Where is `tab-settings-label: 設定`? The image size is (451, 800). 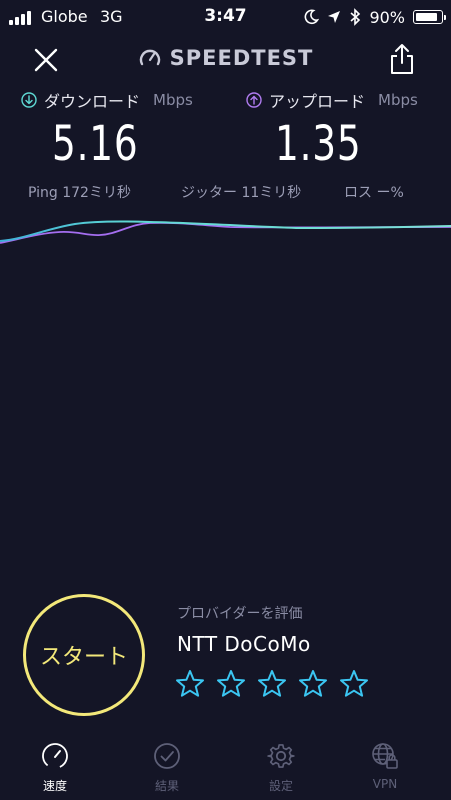 tab-settings-label: 設定 is located at coordinates (280, 786).